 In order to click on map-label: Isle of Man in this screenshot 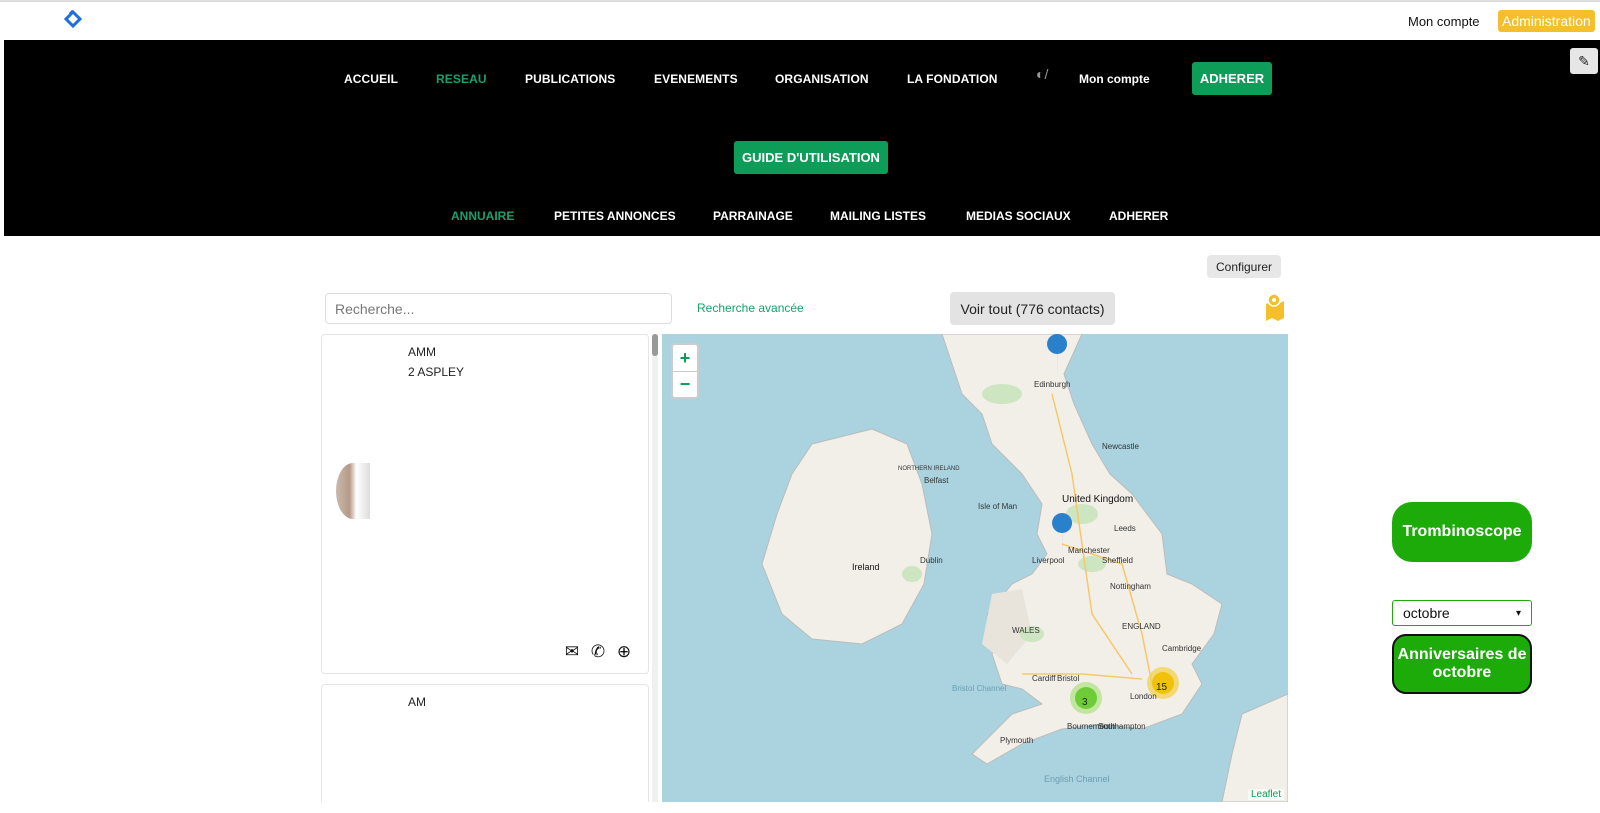, I will do `click(998, 506)`.